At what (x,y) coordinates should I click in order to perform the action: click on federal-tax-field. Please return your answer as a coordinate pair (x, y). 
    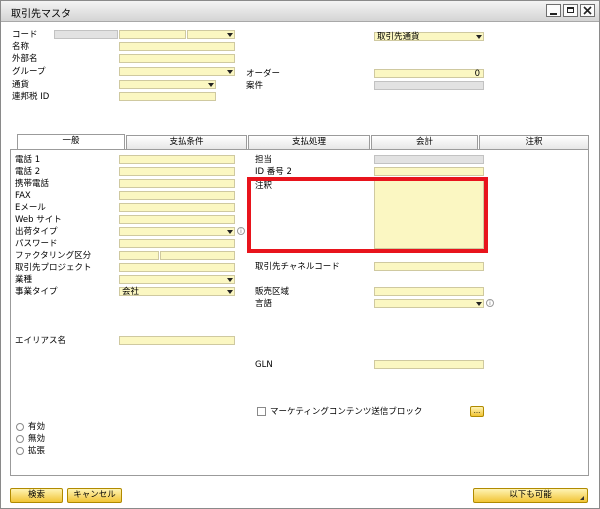
    Looking at the image, I should click on (167, 96).